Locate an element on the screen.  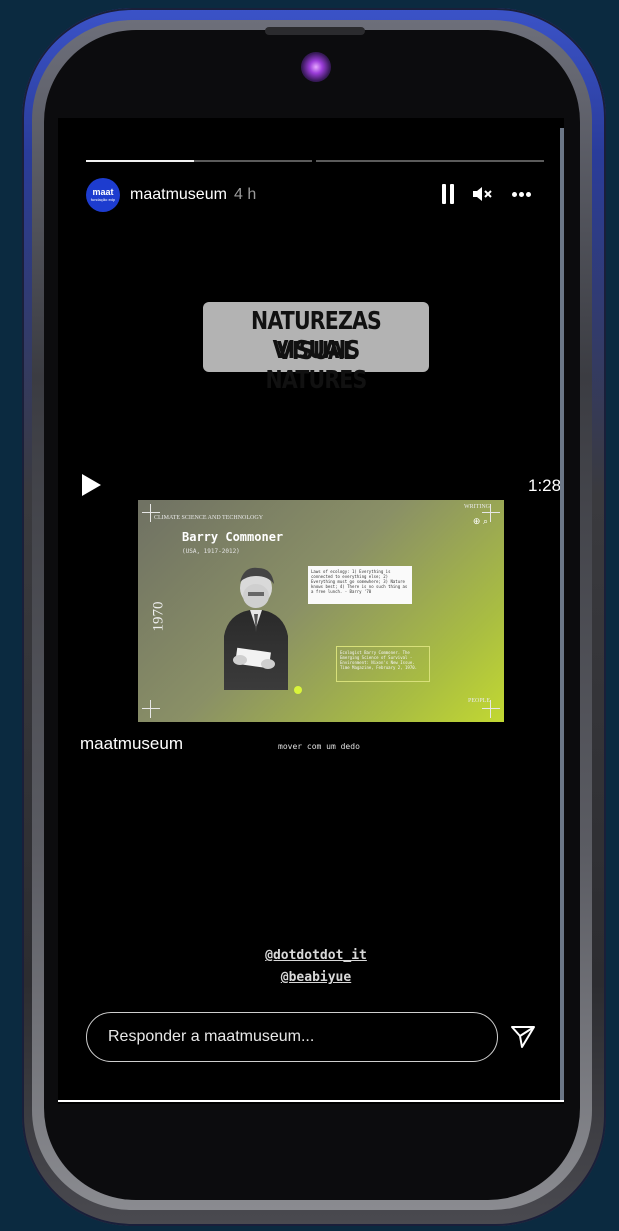
mute-icon is located at coordinates (483, 194).